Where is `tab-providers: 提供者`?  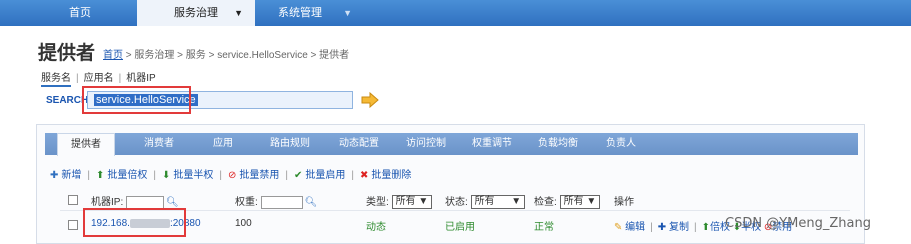
tab-providers: 提供者 is located at coordinates (86, 144).